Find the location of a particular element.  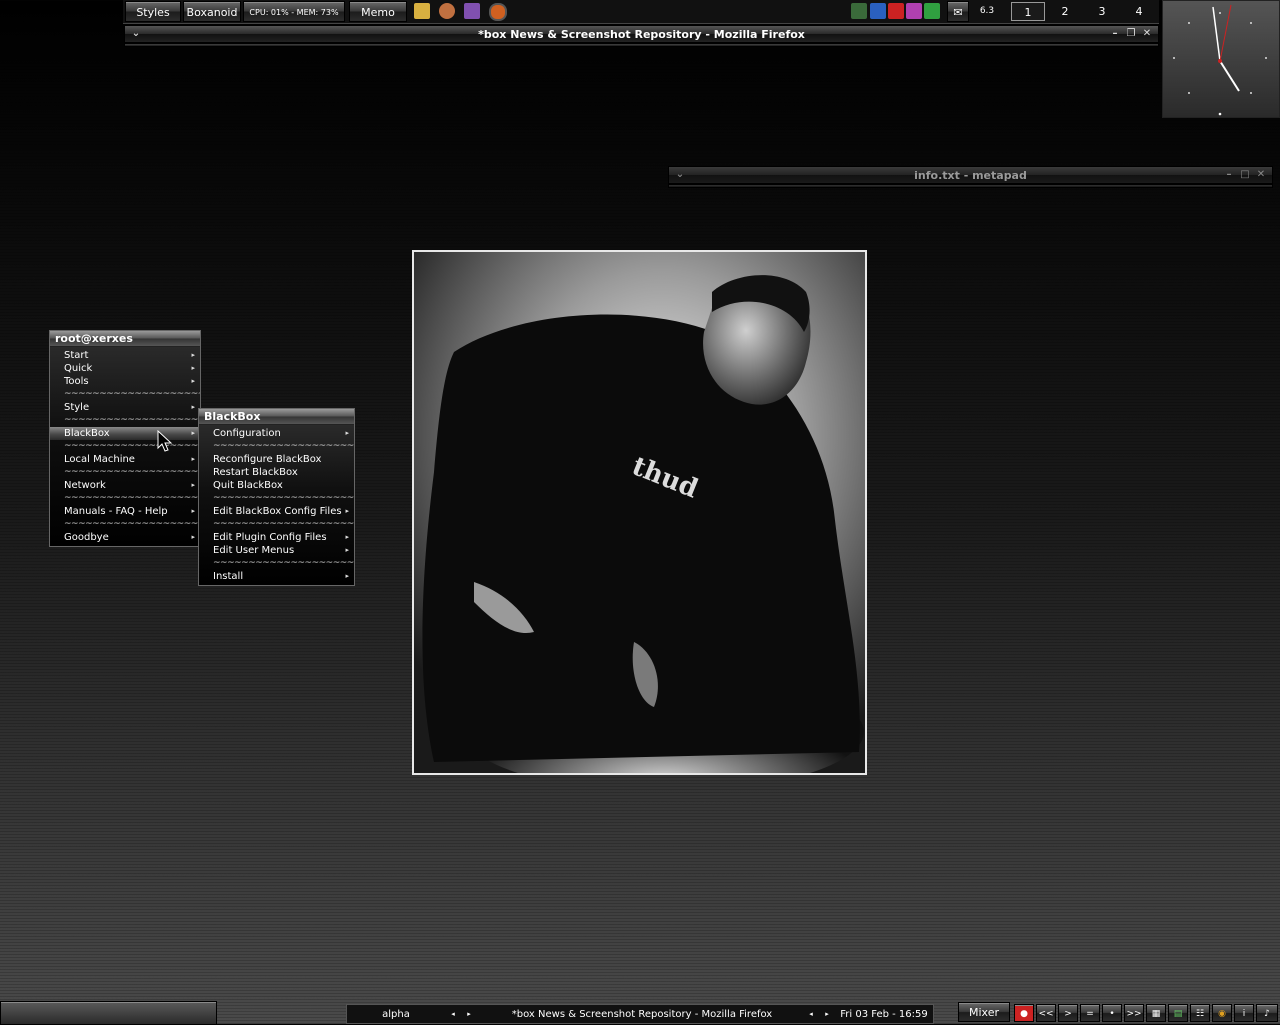

blackbox-menu-item-edit-user-menus: Edit User Menus ▸ is located at coordinates (276, 550).